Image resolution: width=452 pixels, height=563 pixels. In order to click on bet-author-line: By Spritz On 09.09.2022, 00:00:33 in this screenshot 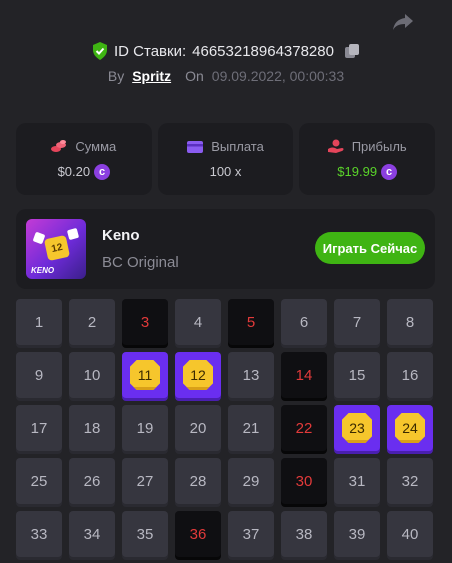, I will do `click(226, 76)`.